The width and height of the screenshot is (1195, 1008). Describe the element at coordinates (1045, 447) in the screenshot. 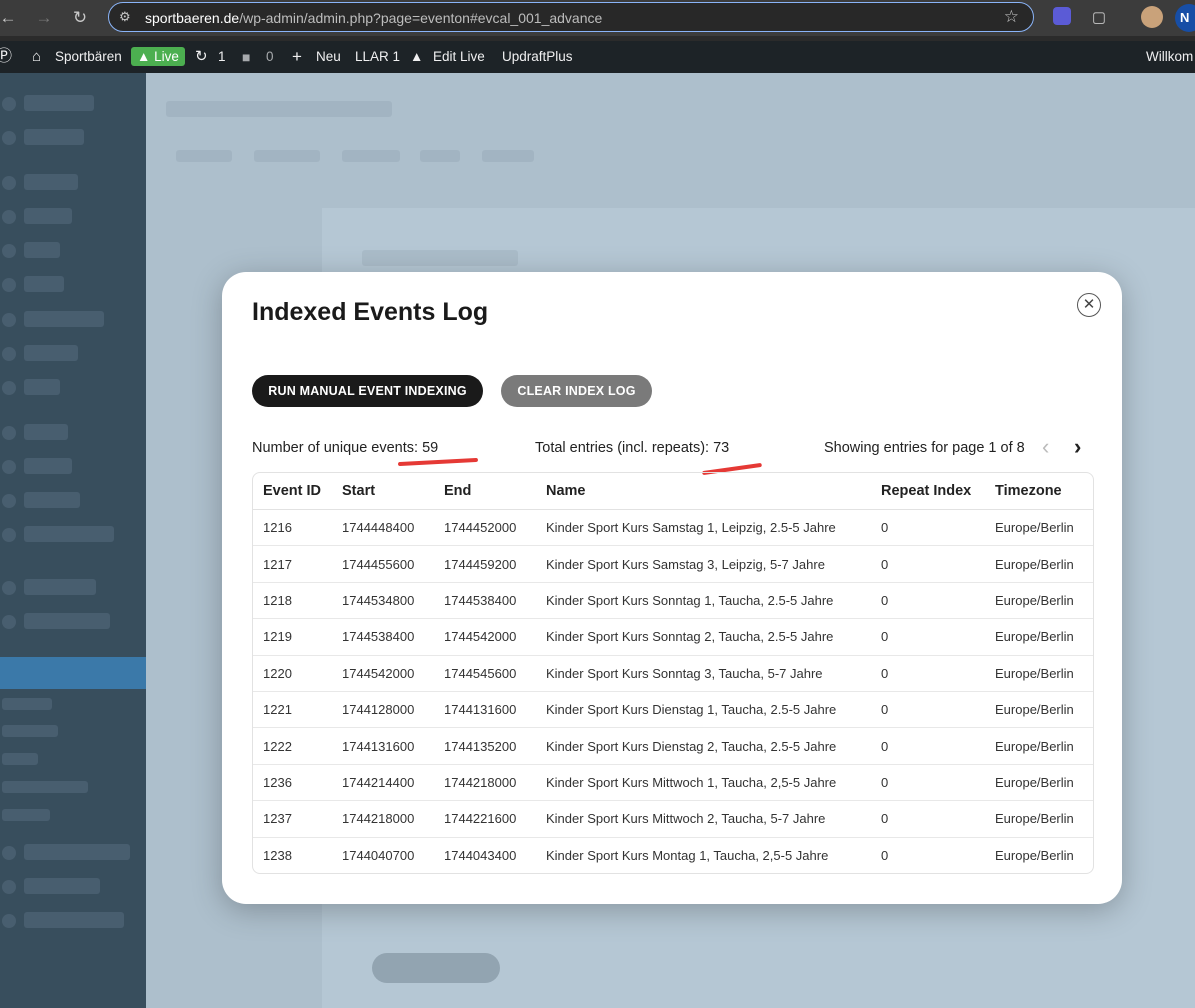

I see `chevron-left-icon: ‹` at that location.